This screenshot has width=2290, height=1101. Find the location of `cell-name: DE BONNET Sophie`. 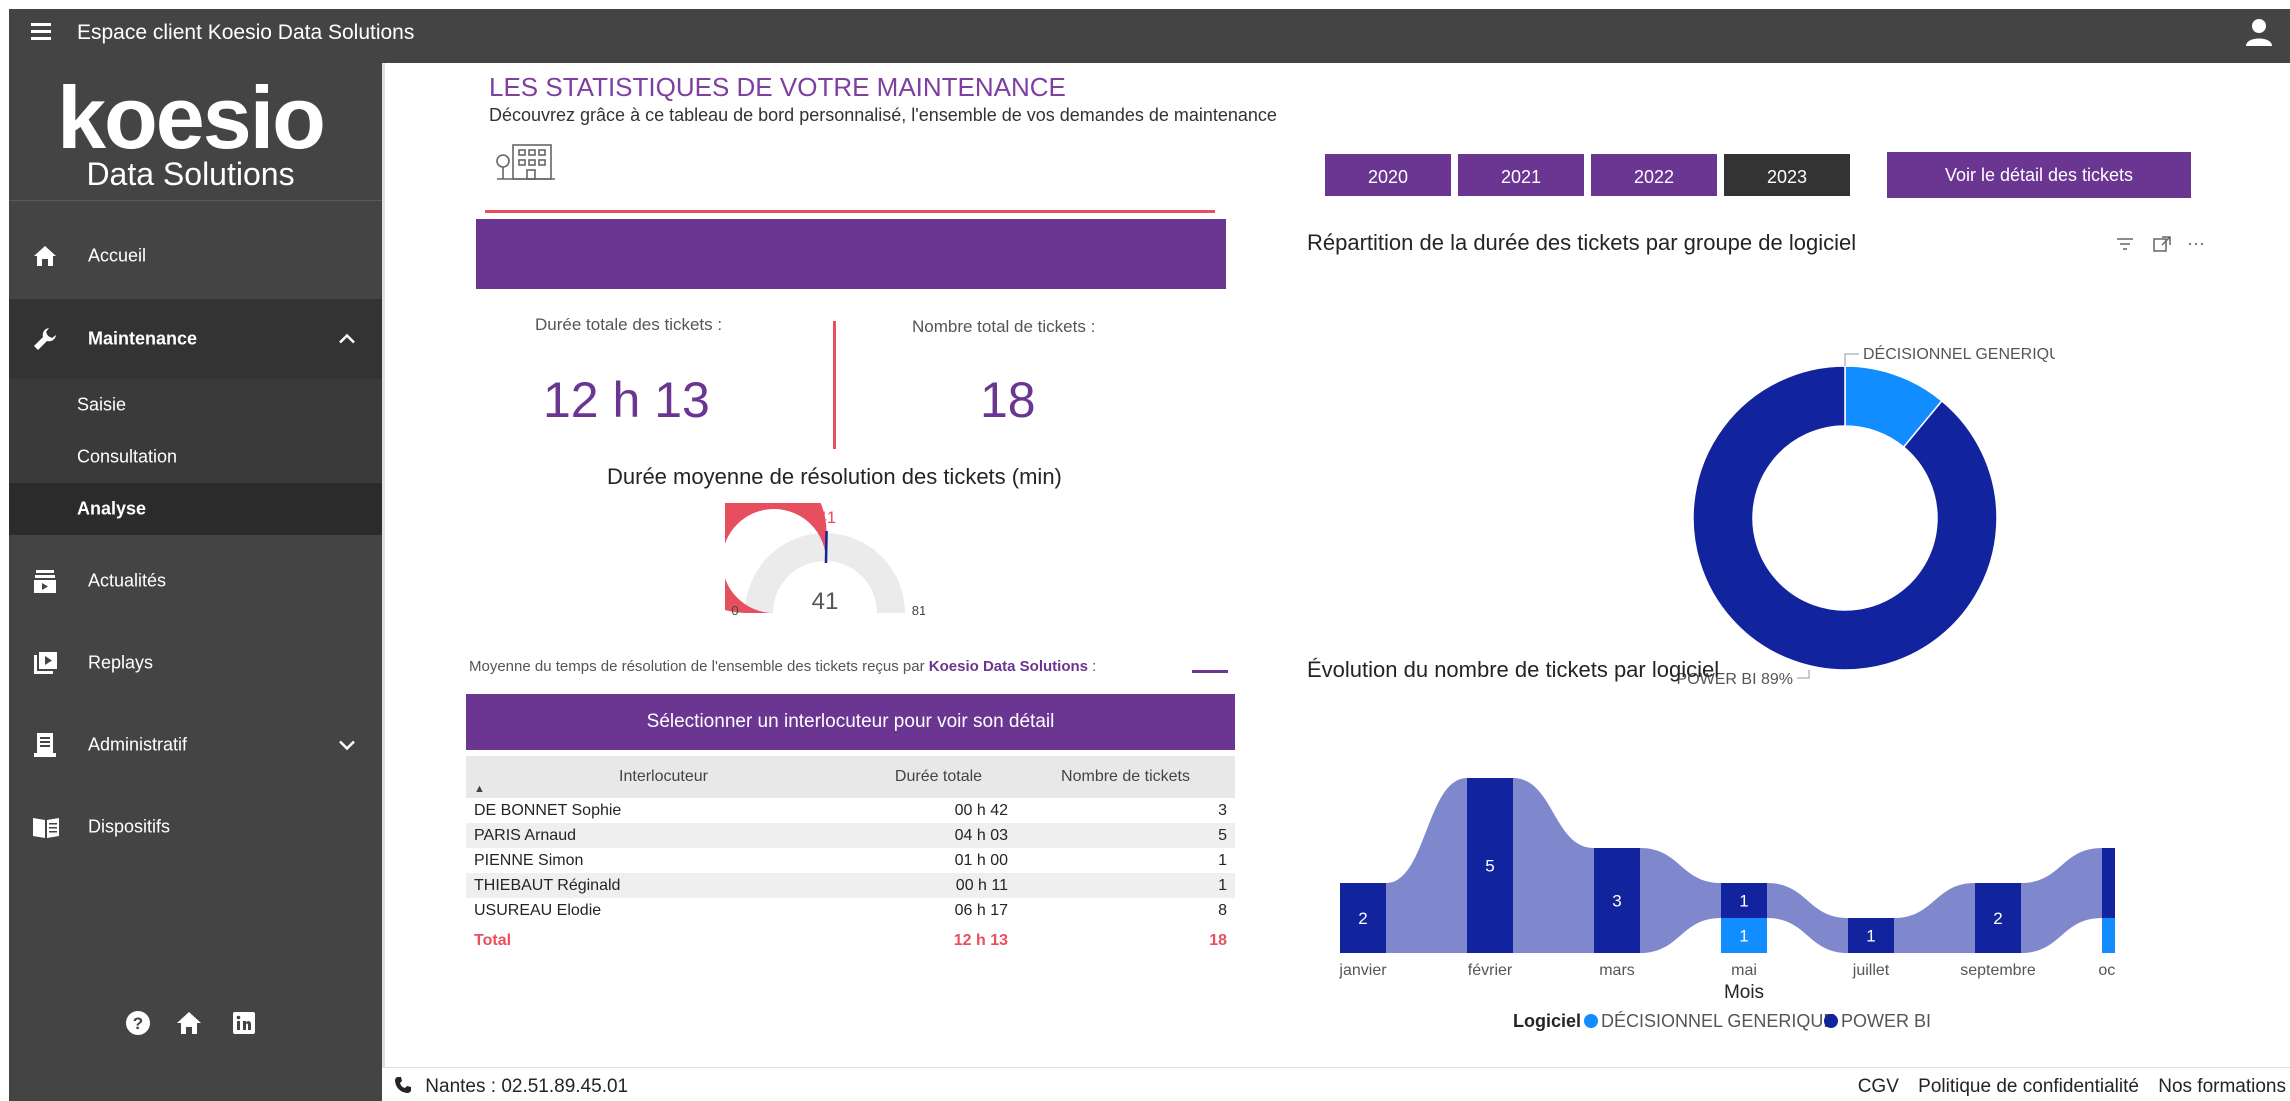

cell-name: DE BONNET Sophie is located at coordinates (548, 810).